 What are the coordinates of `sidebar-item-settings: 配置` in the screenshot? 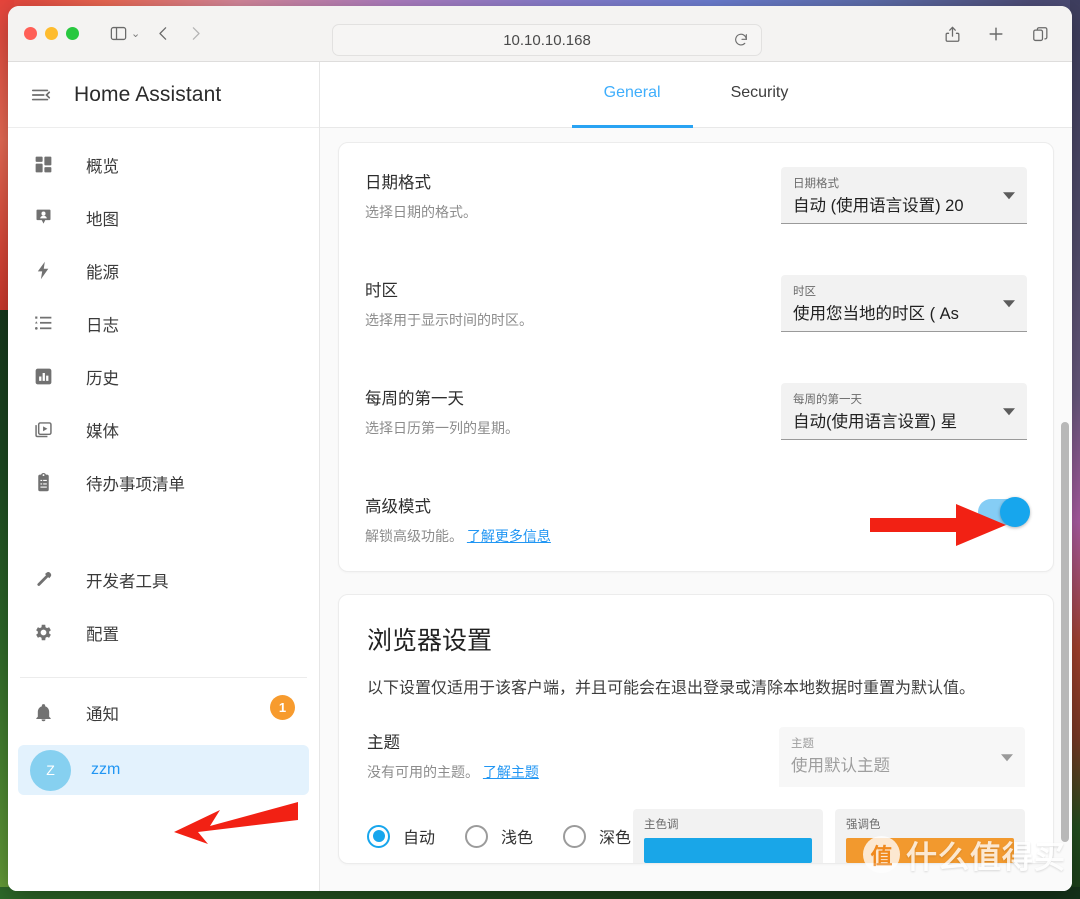 It's located at (163, 632).